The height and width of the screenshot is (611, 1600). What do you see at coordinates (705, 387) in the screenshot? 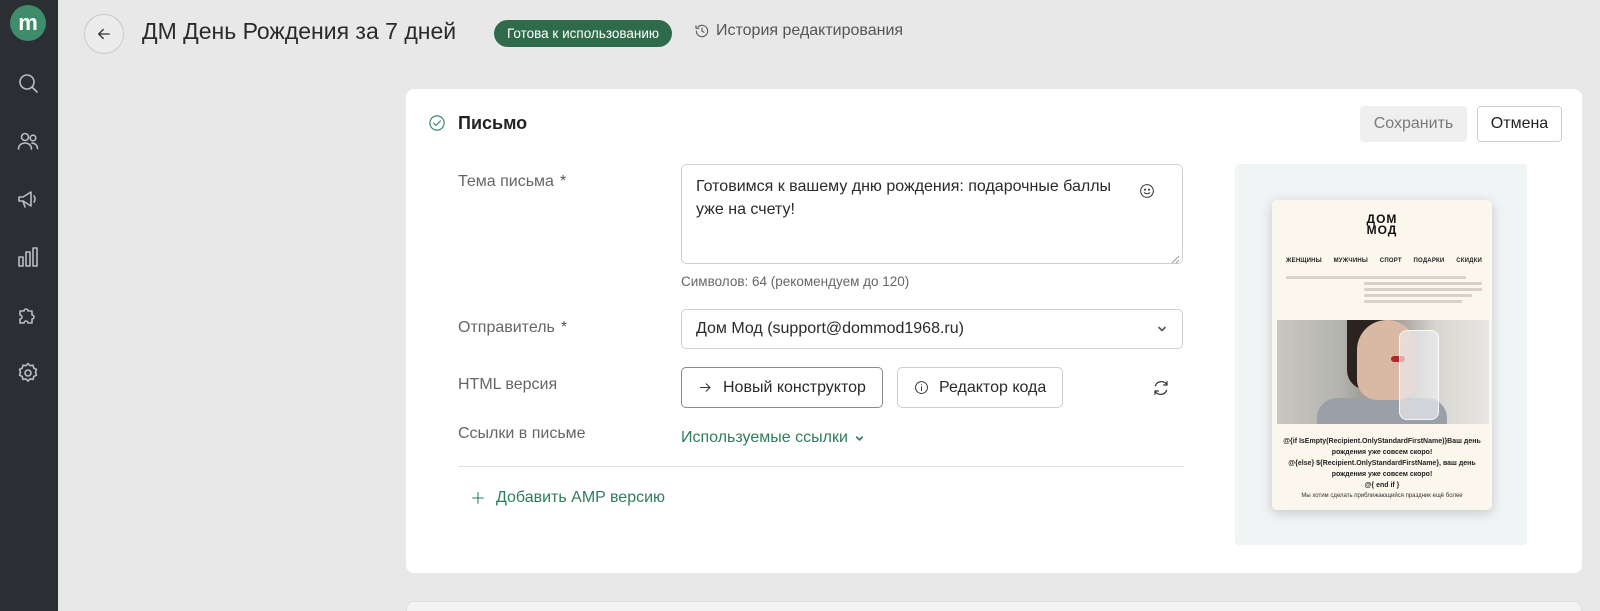
I see `arrow-right-icon` at bounding box center [705, 387].